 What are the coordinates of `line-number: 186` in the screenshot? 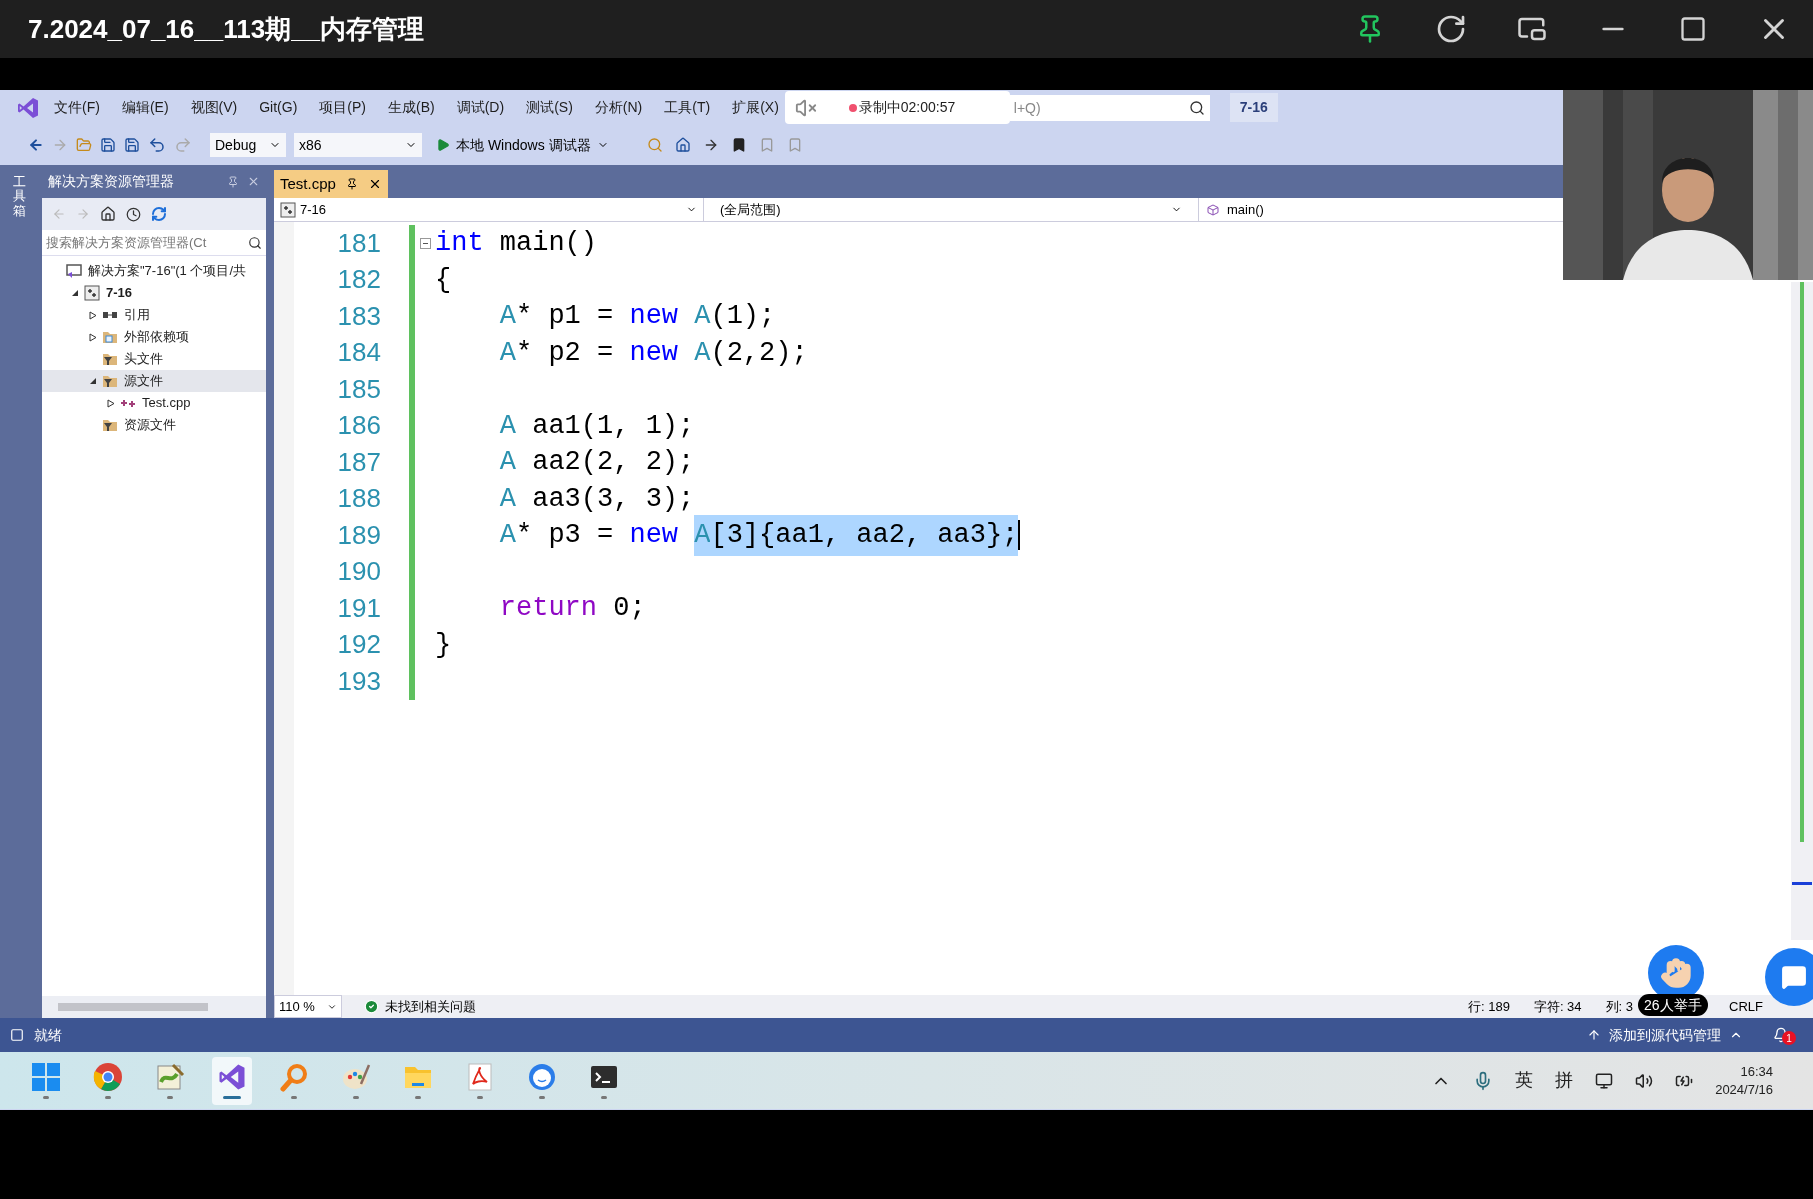 It's located at (359, 426).